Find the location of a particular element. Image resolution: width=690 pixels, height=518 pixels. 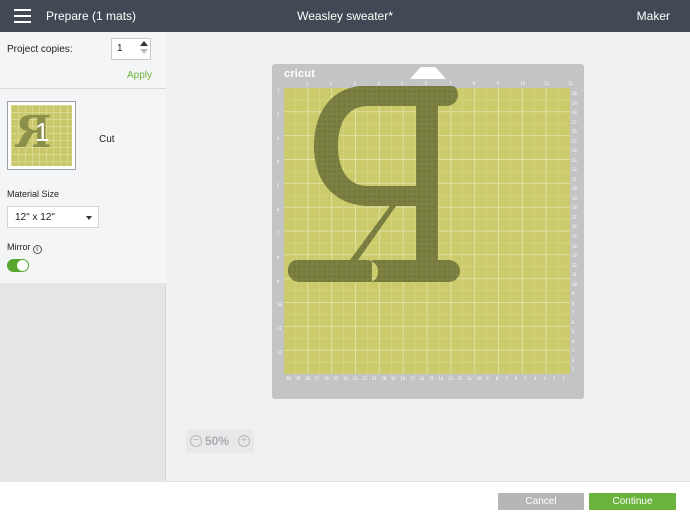

prepare-title: Prepare (1 mats) is located at coordinates (91, 16).